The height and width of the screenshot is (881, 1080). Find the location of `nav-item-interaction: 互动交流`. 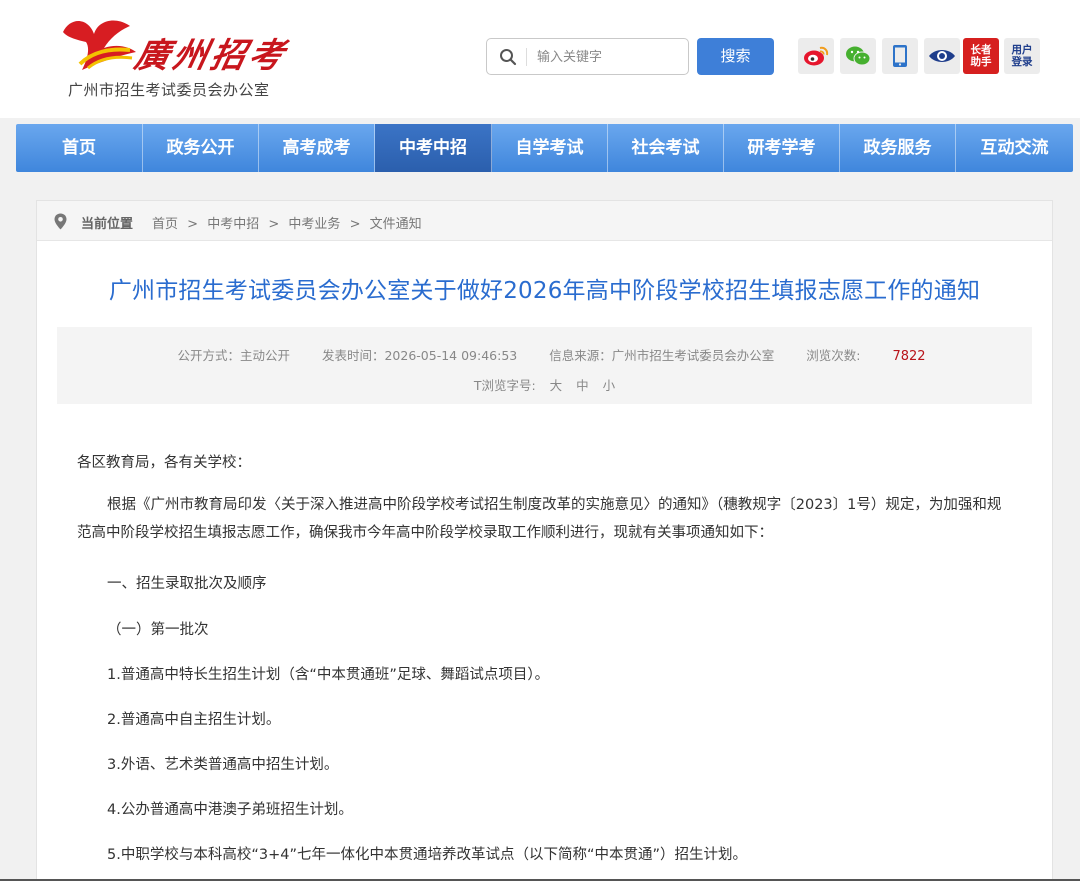

nav-item-interaction: 互动交流 is located at coordinates (1014, 148).